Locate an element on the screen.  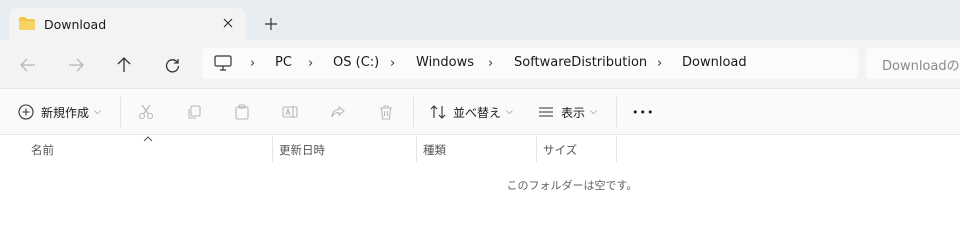
rename-icon is located at coordinates (290, 112).